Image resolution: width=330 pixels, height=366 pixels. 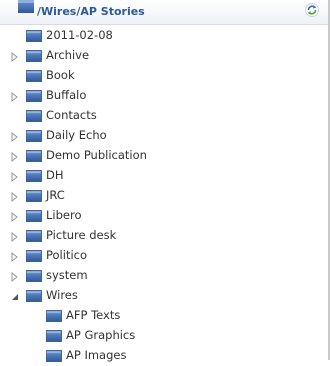 I want to click on tree-item-label: Libero, so click(x=64, y=215).